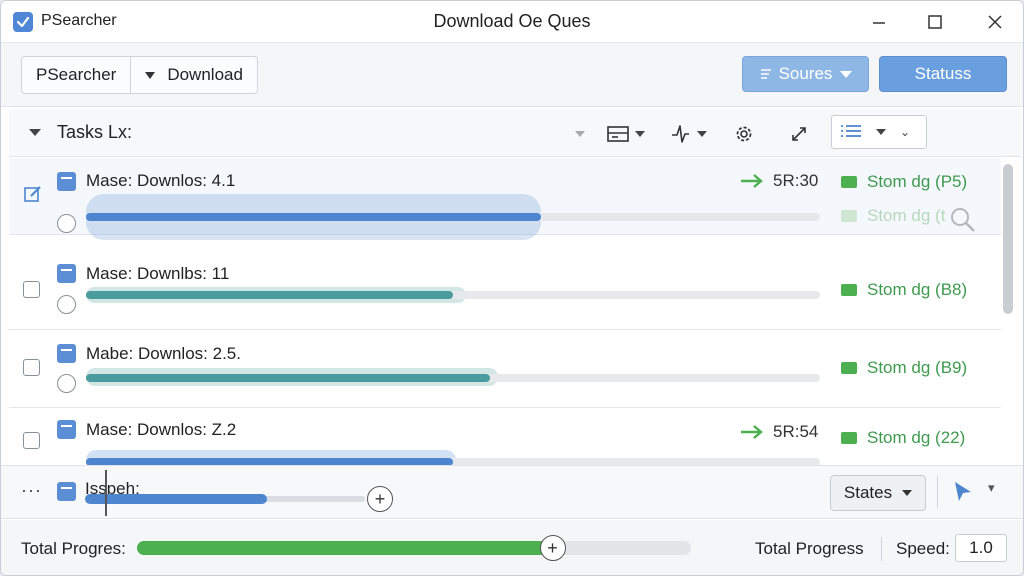  I want to click on task-name: Mase: Downlos: Z.2, so click(161, 429).